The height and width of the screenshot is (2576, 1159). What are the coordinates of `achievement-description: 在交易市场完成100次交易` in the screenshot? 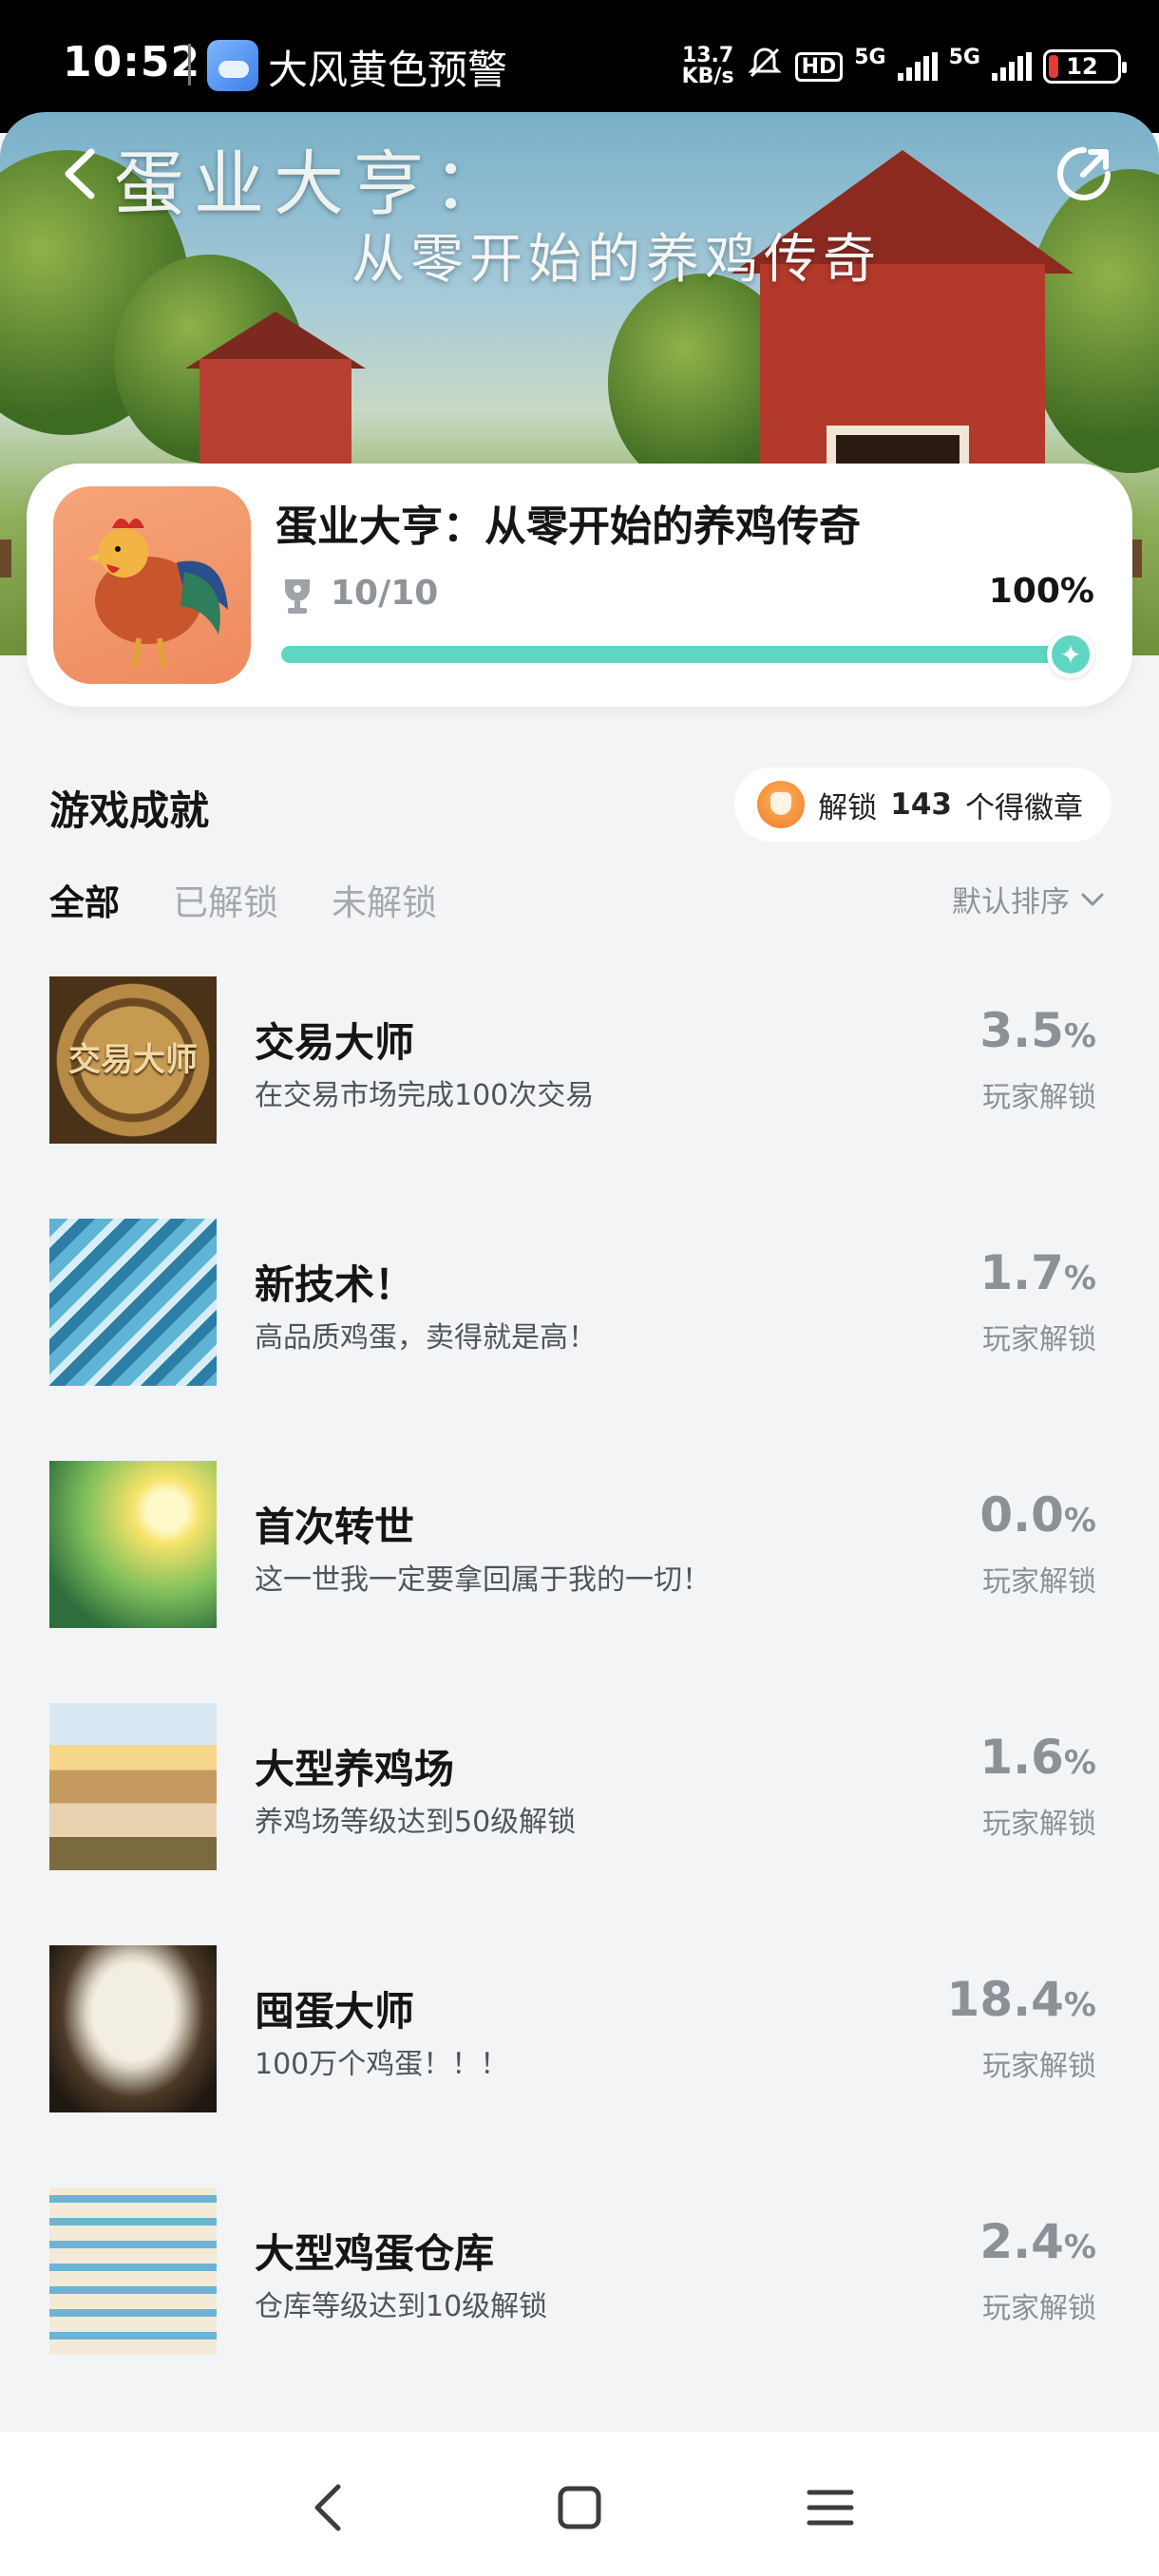 It's located at (425, 1095).